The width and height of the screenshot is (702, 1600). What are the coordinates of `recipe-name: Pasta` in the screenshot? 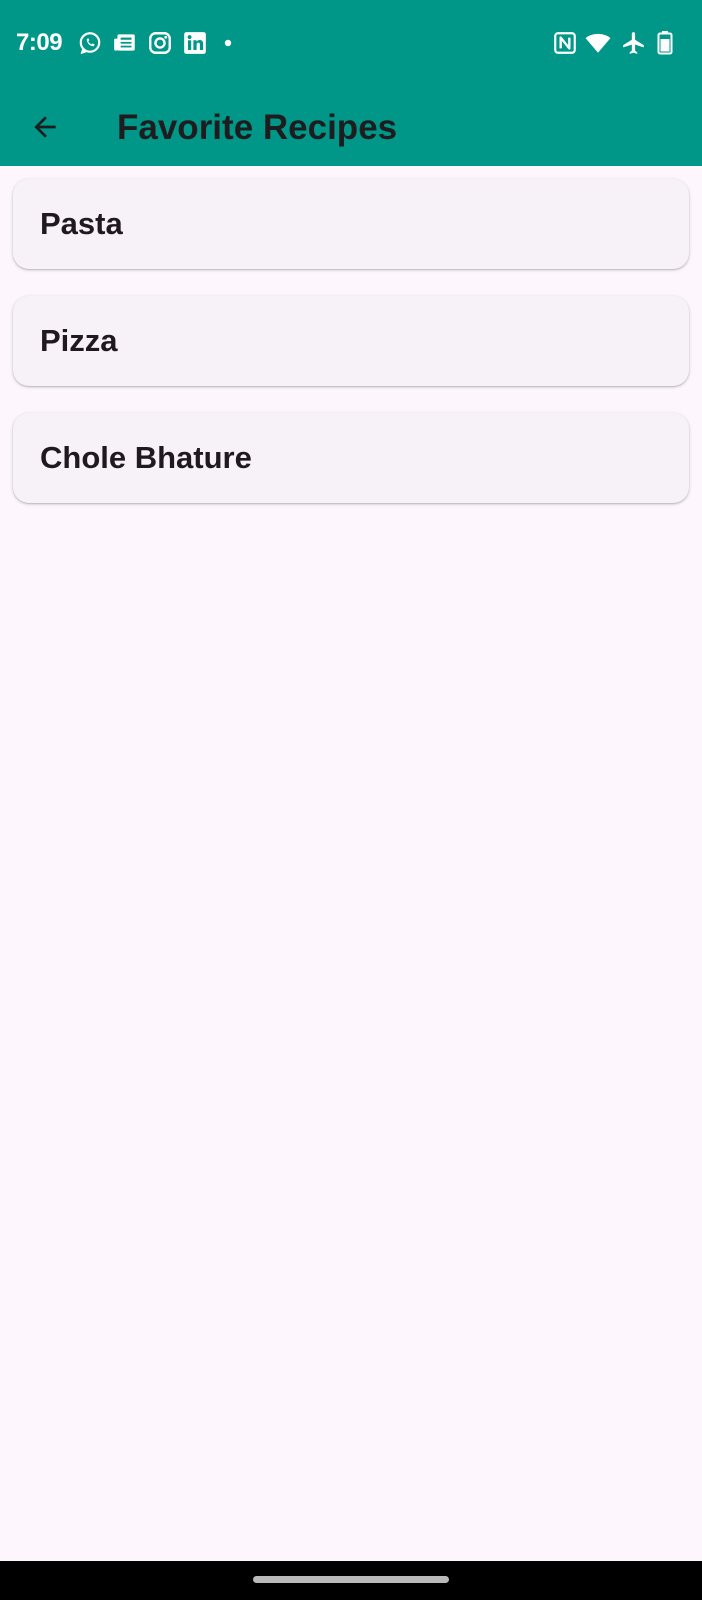 It's located at (81, 223).